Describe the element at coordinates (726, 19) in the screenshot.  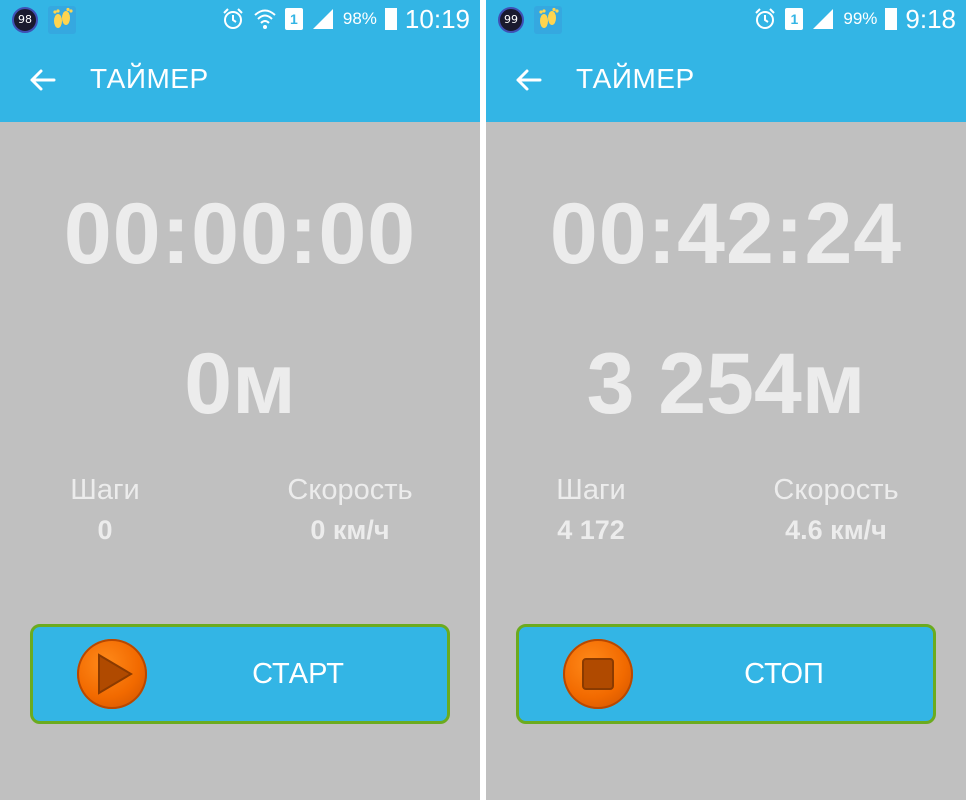
I see `status-bar: 99 1 99% 9:18` at that location.